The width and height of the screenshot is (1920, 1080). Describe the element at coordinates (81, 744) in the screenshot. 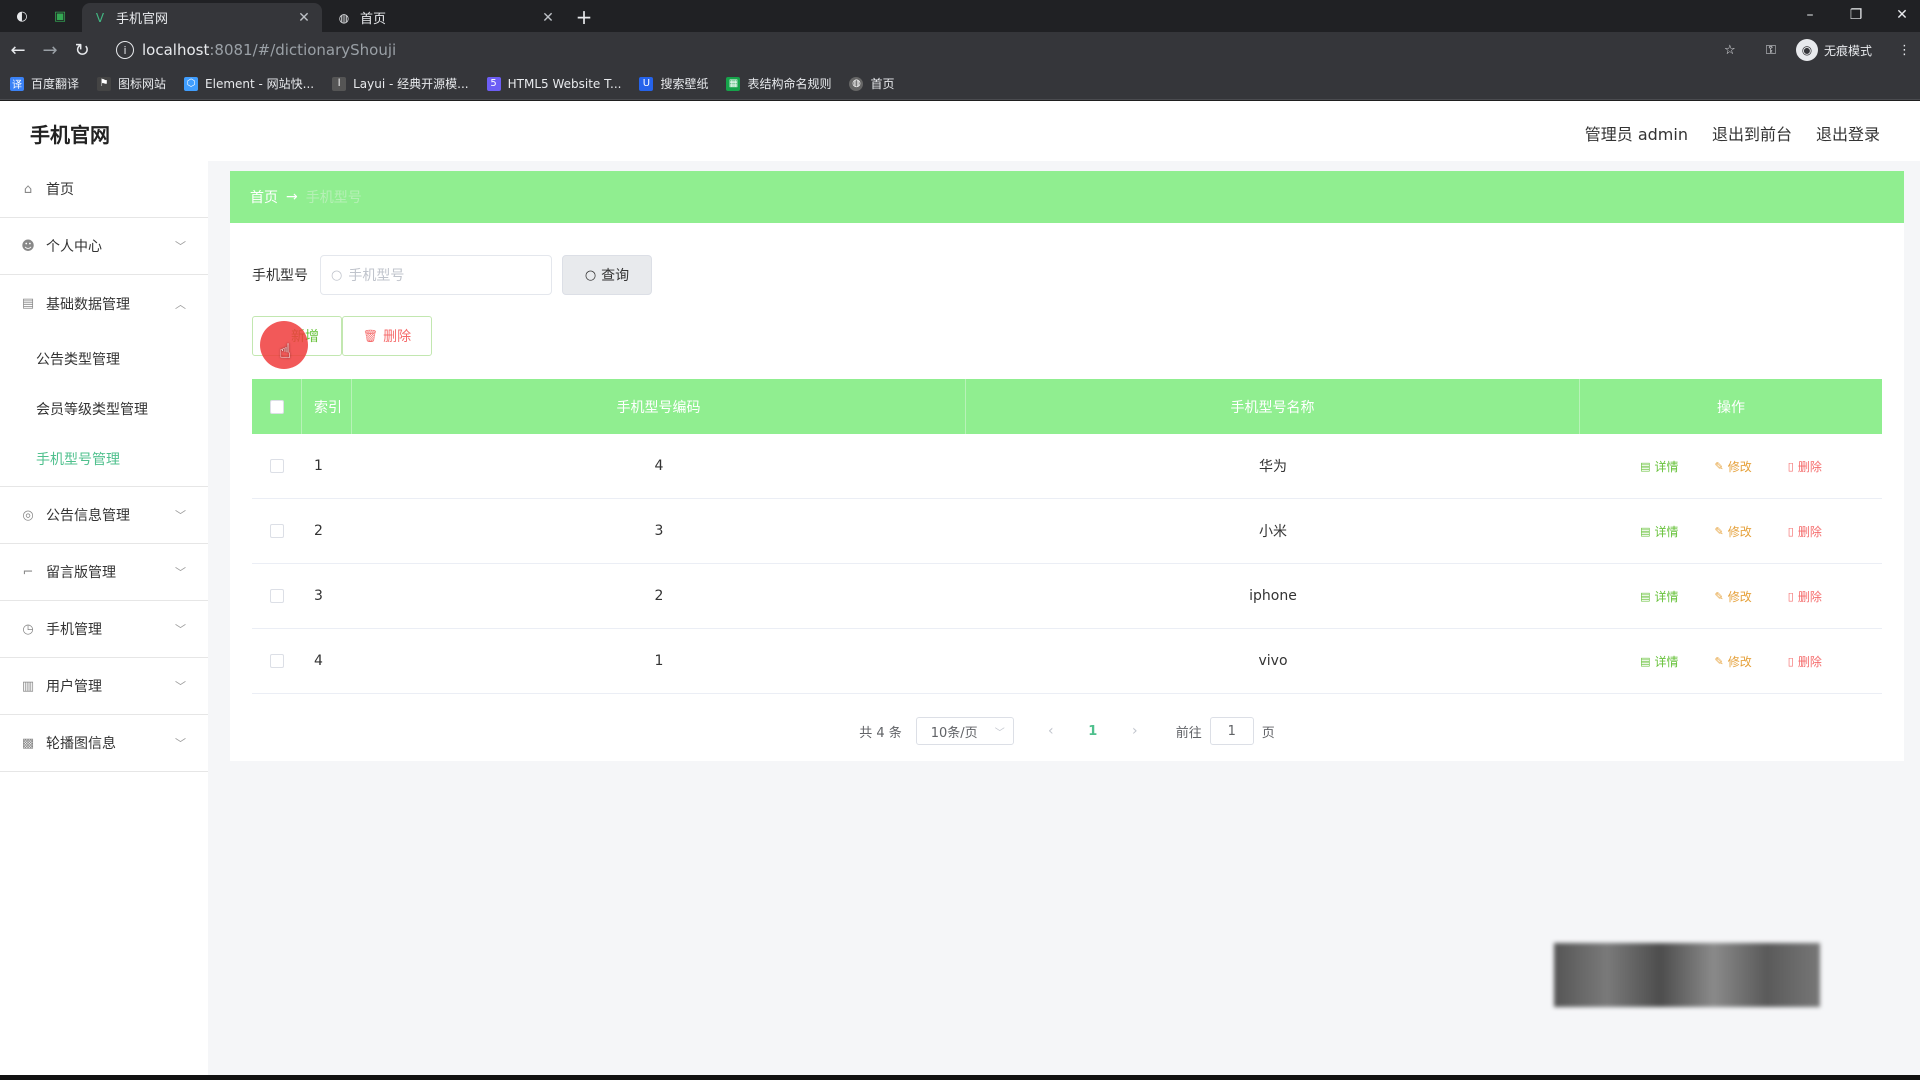

I see `sidebar-item-label: 轮播图信息` at that location.